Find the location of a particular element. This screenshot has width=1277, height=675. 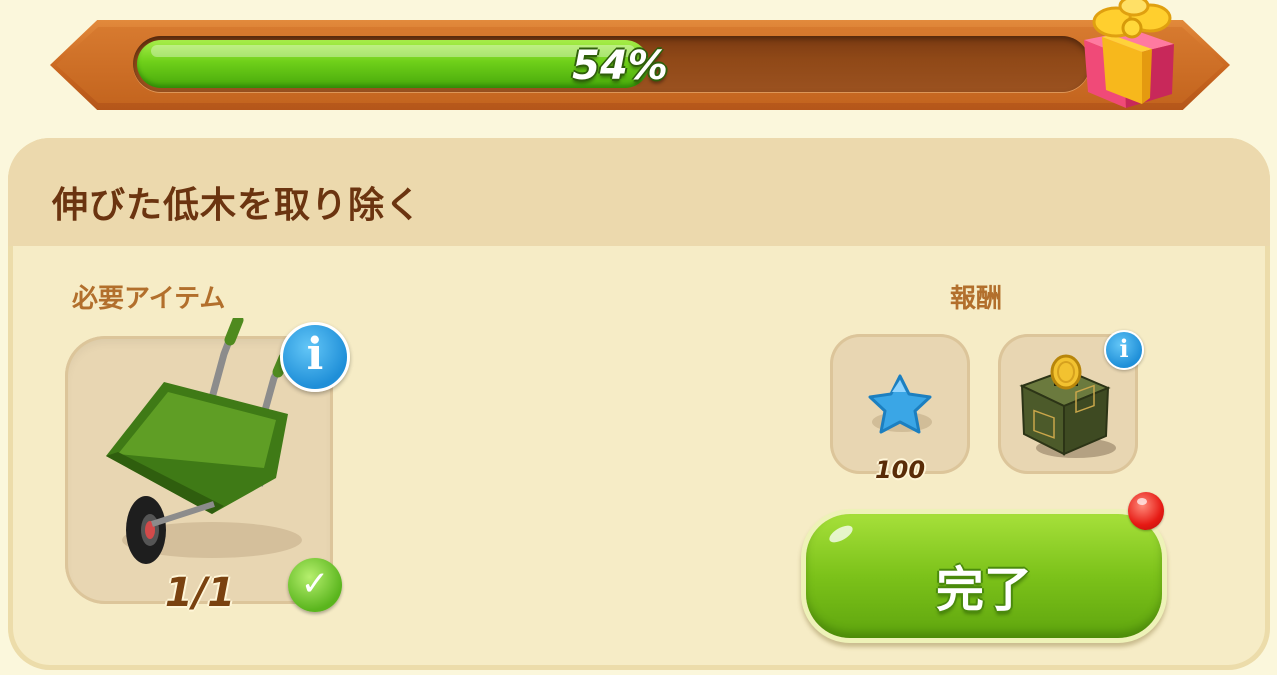

required-items-label: 必要アイテム is located at coordinates (149, 299).